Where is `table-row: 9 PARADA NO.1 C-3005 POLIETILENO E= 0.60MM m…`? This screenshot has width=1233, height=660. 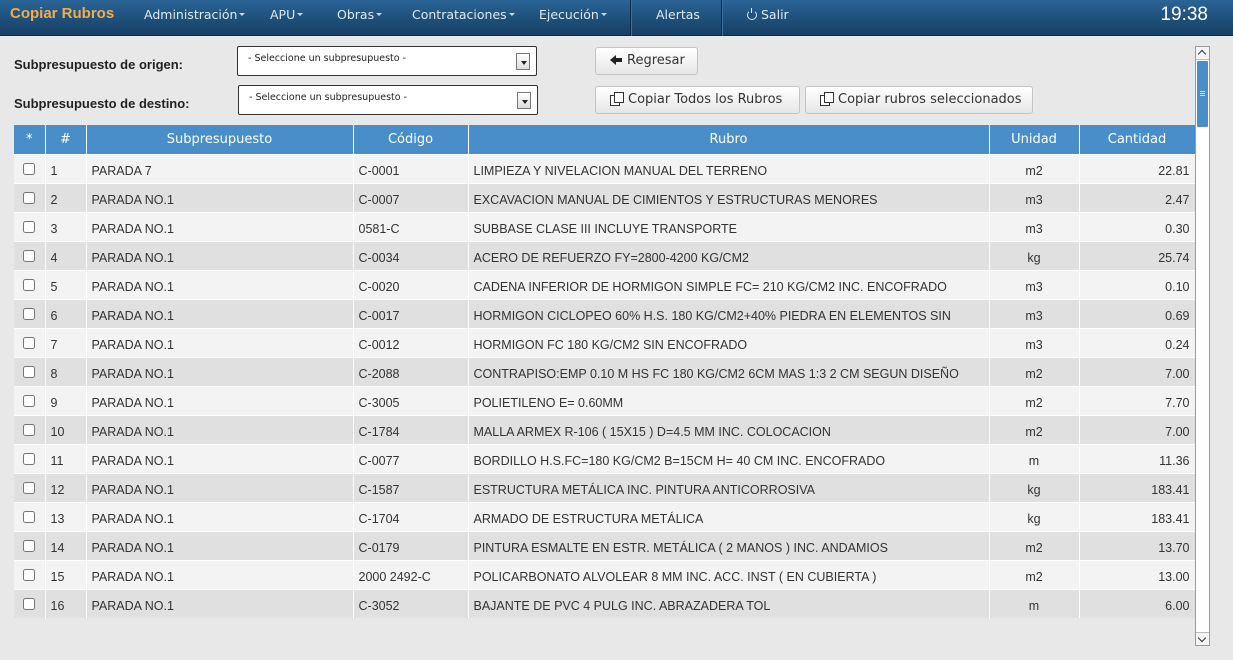
table-row: 9 PARADA NO.1 C-3005 POLIETILENO E= 0.60MM m… is located at coordinates (604, 400).